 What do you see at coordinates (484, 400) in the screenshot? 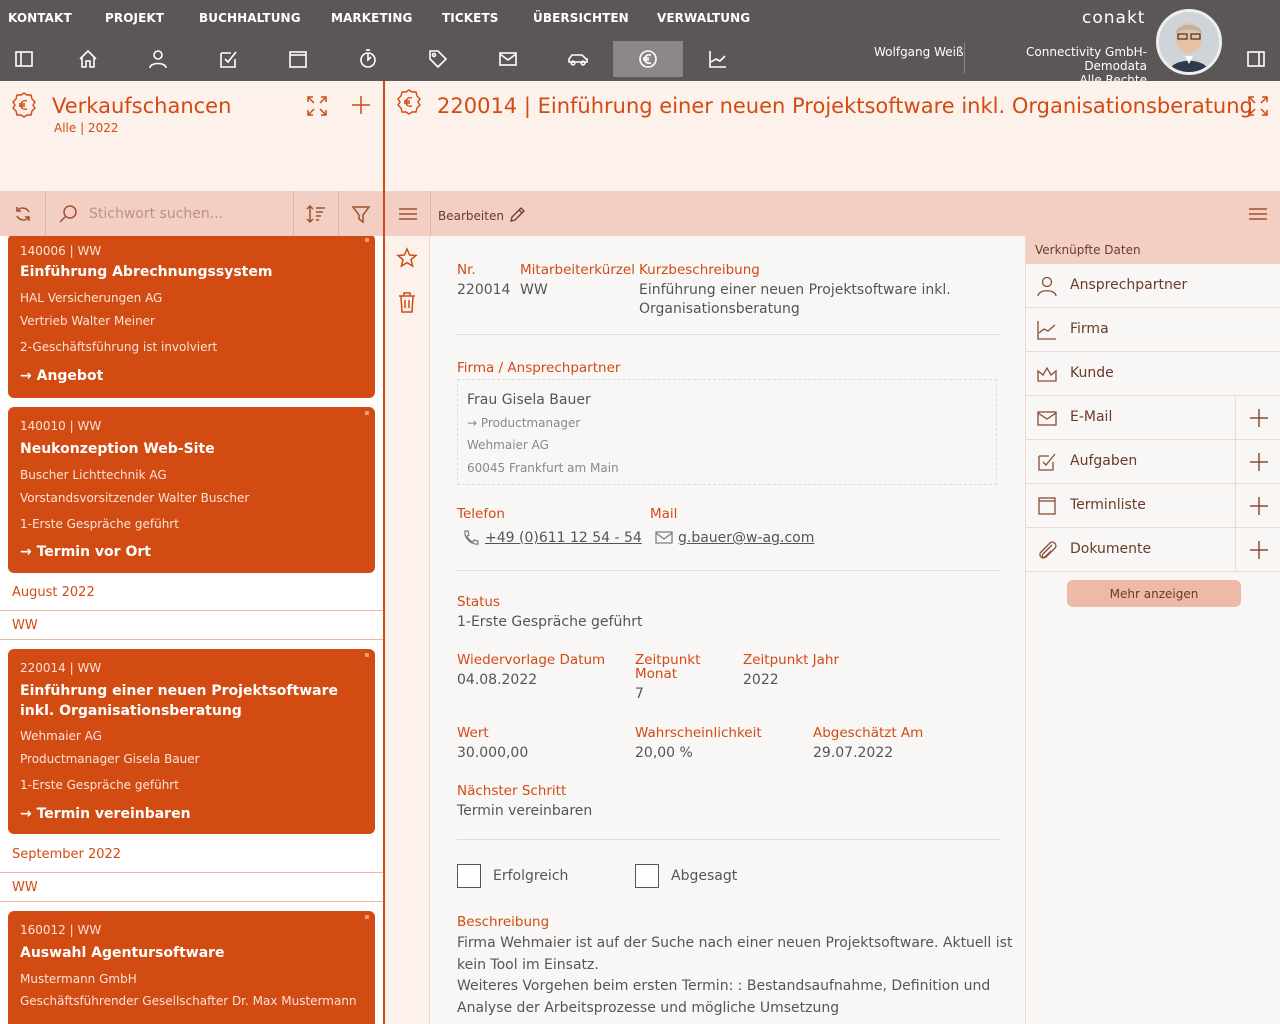
I see `contact-salutation: Frau` at bounding box center [484, 400].